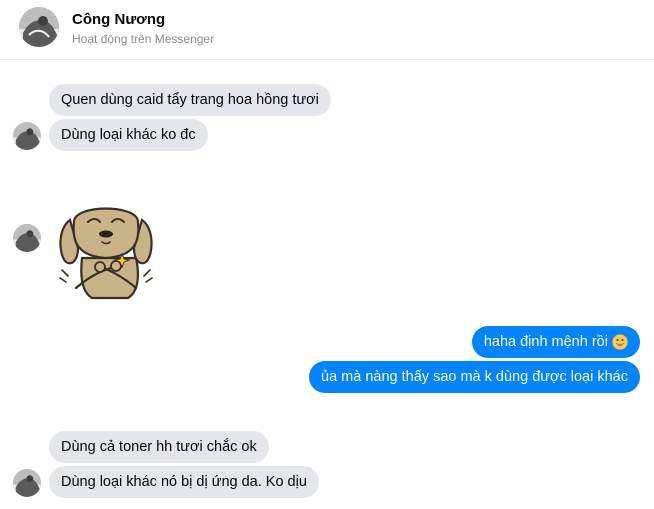 The width and height of the screenshot is (654, 509). What do you see at coordinates (545, 342) in the screenshot?
I see `message-text: haha định mệnh rồi` at bounding box center [545, 342].